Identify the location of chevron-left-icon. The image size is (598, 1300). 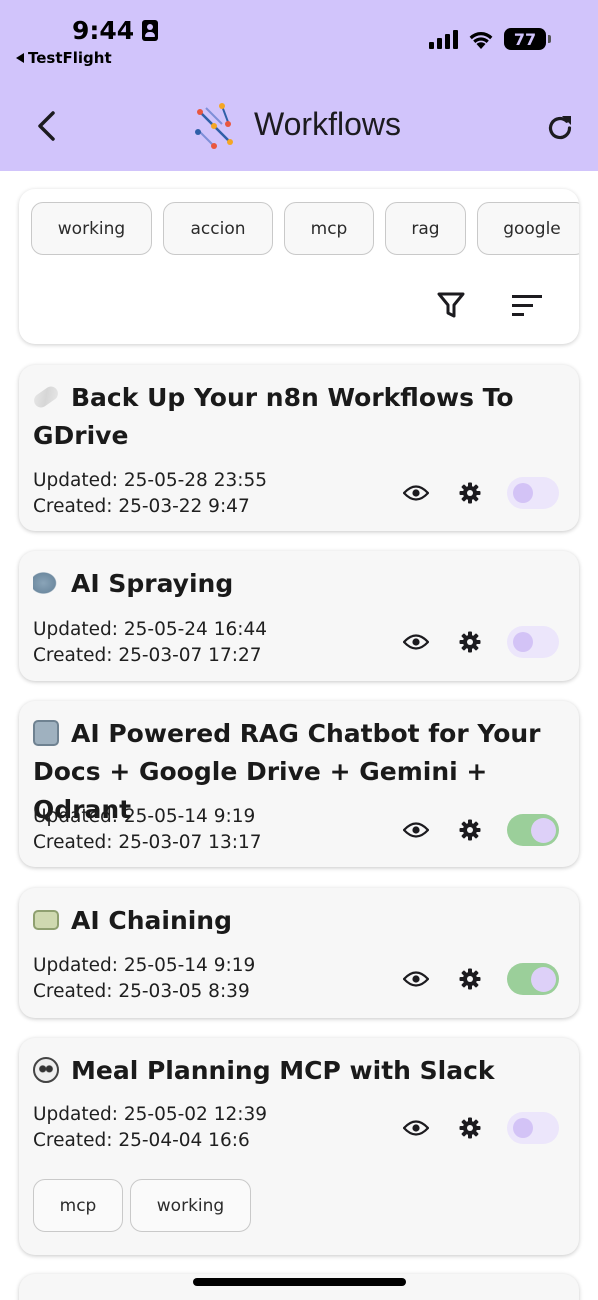
(46, 126).